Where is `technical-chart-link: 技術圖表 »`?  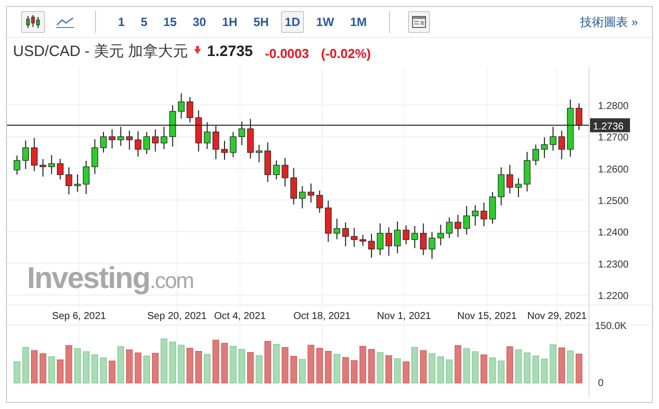 technical-chart-link: 技術圖表 » is located at coordinates (609, 22).